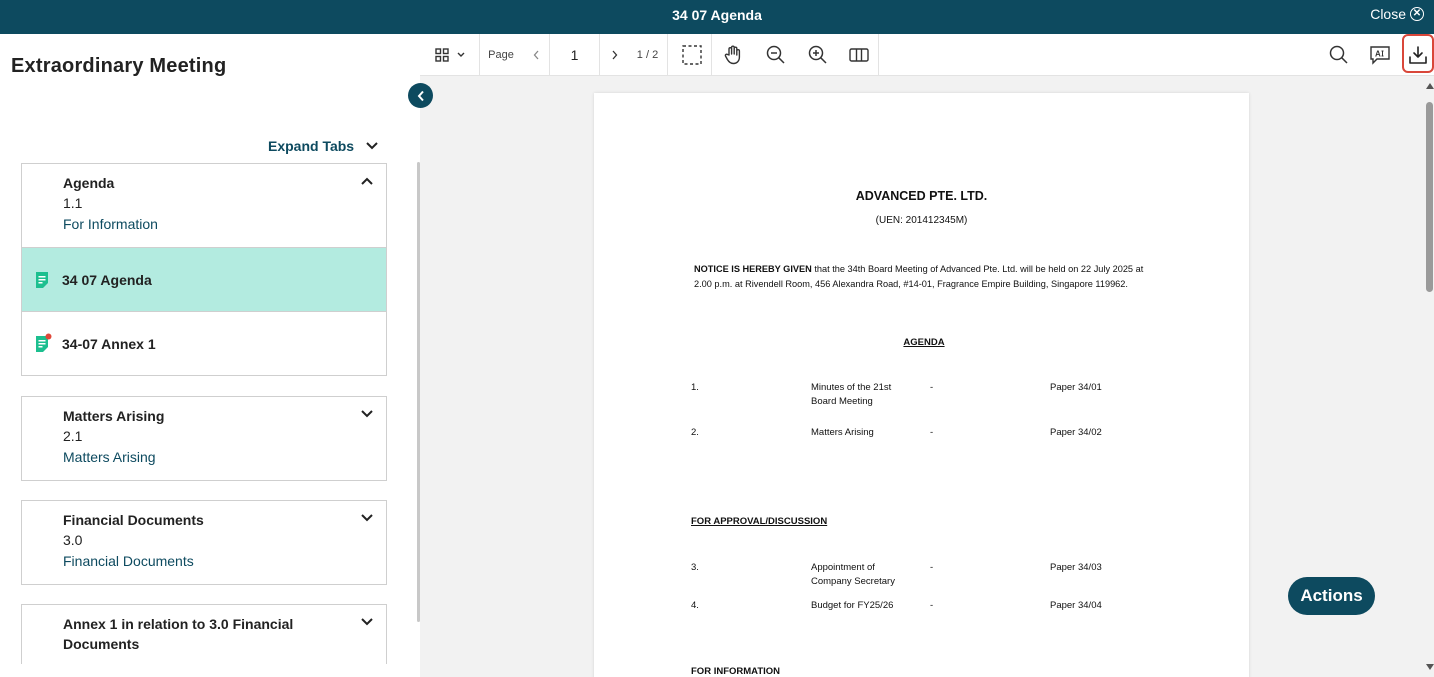 The image size is (1434, 677). What do you see at coordinates (107, 279) in the screenshot?
I see `document-label: 34 07 Agenda` at bounding box center [107, 279].